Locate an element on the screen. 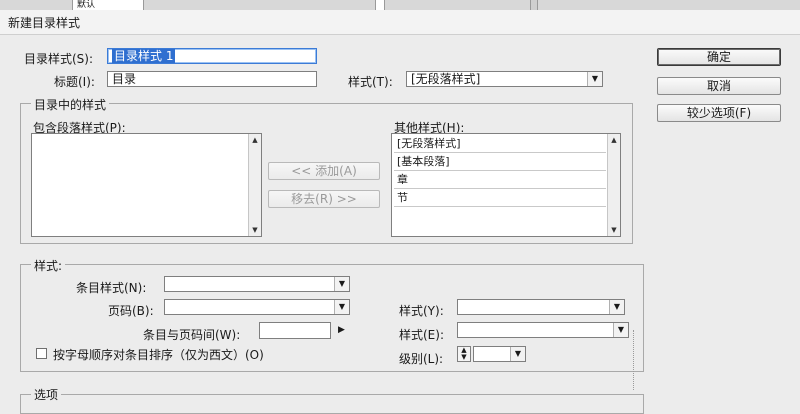 This screenshot has height=414, width=800. remove-button: 移去(R) >> is located at coordinates (324, 199).